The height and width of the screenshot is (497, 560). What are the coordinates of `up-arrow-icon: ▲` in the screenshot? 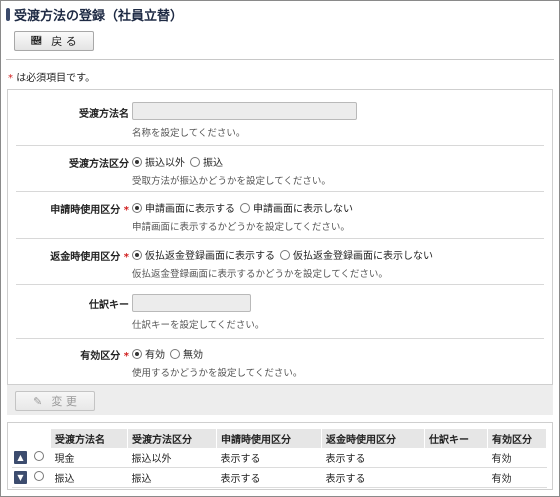 It's located at (20, 457).